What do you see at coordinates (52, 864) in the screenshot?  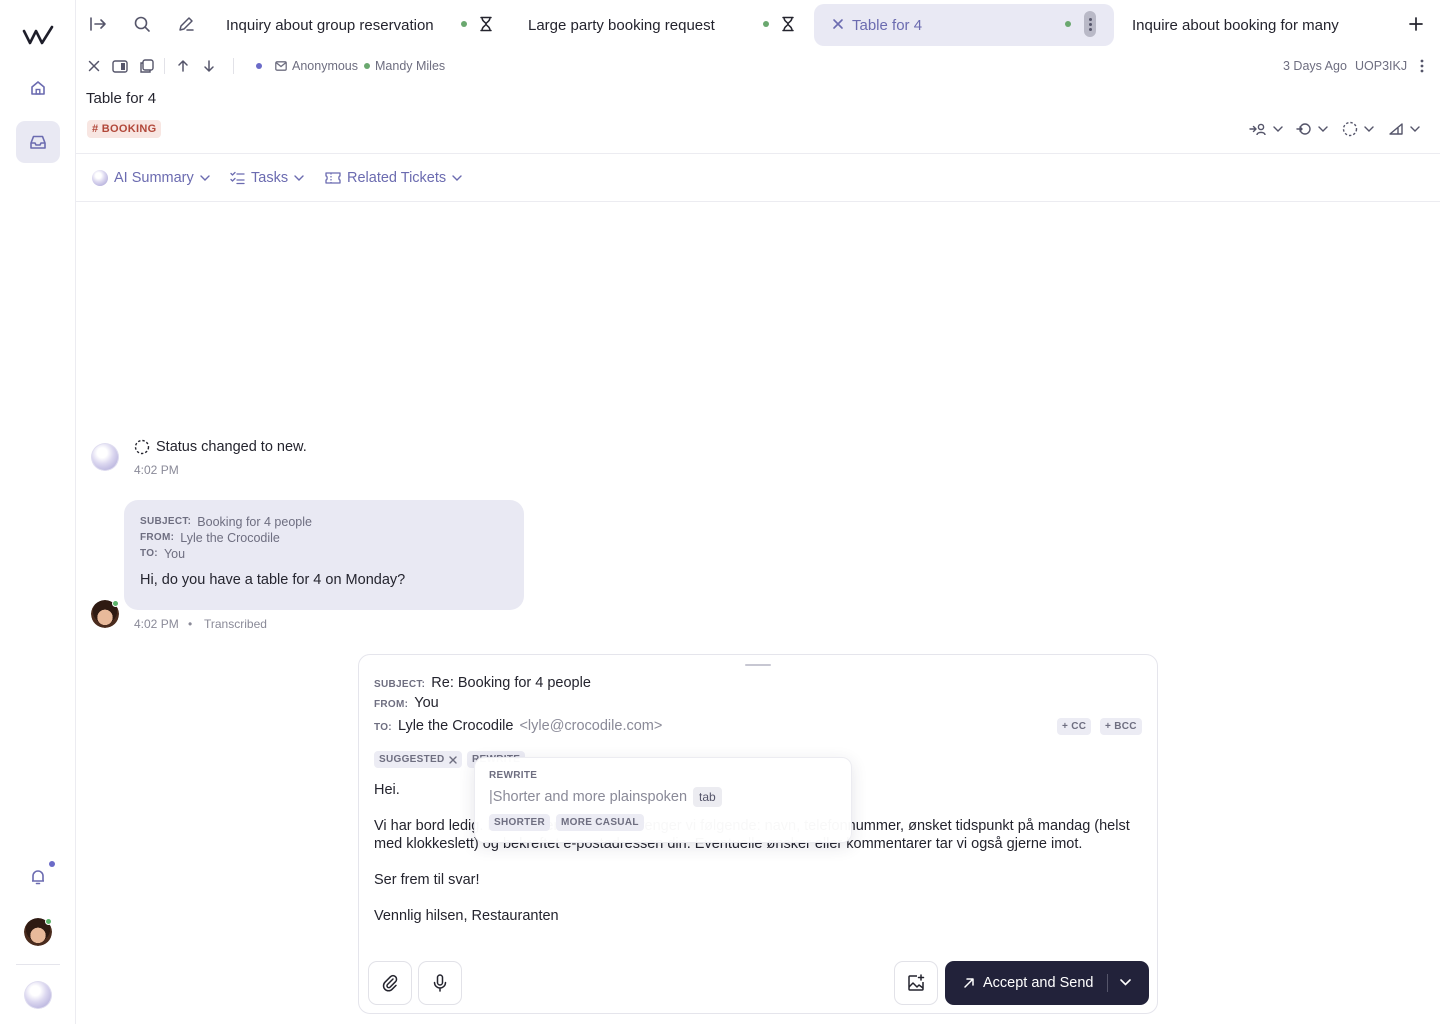 I see `notification-dot` at bounding box center [52, 864].